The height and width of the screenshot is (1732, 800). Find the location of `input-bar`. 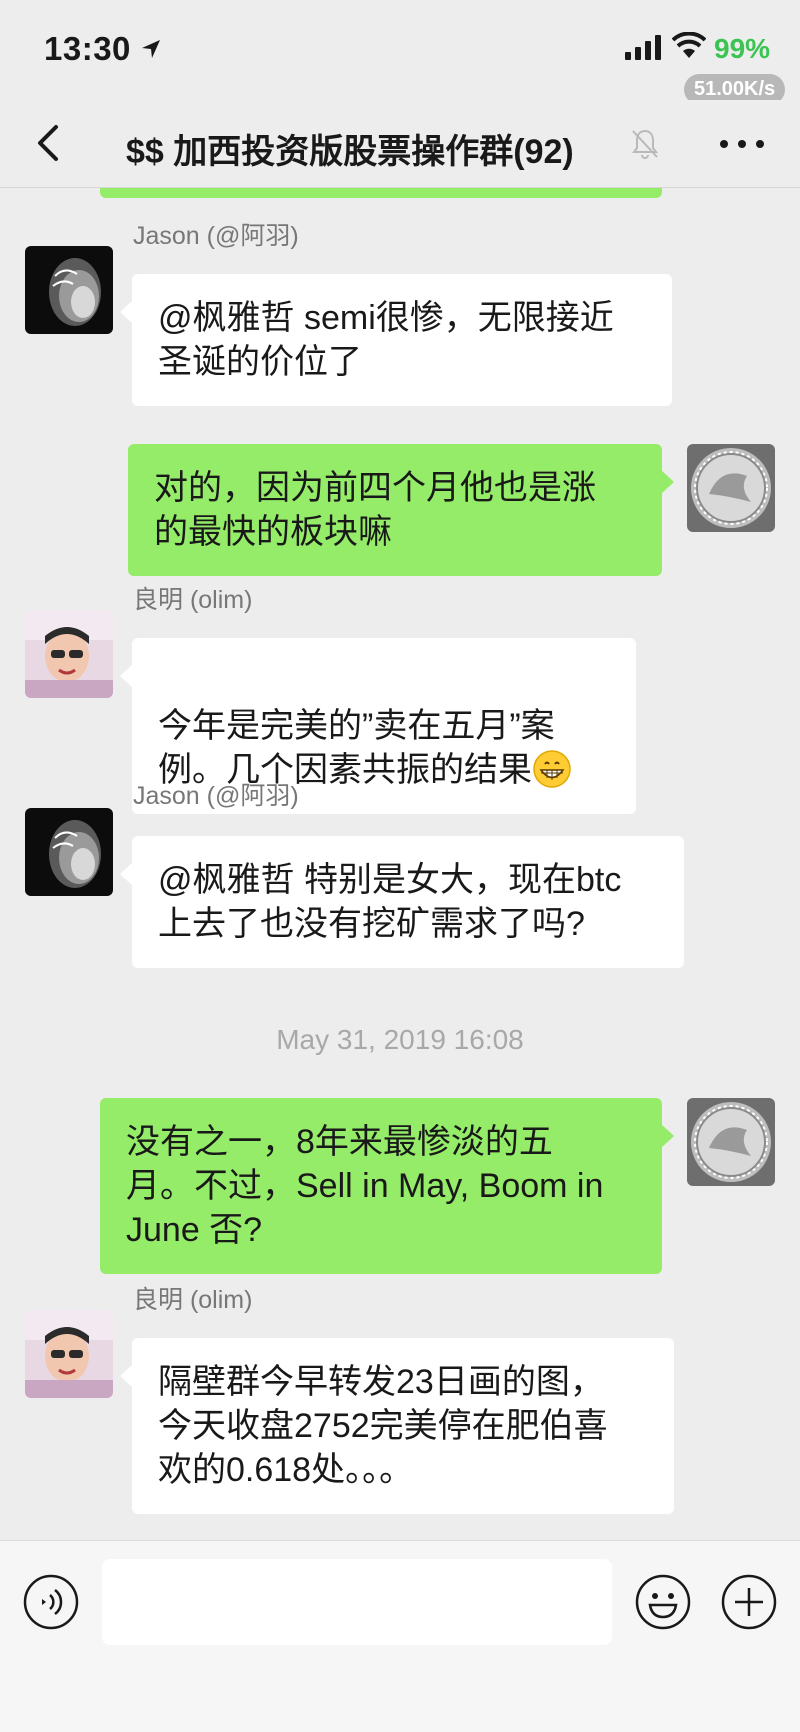

input-bar is located at coordinates (400, 1636).